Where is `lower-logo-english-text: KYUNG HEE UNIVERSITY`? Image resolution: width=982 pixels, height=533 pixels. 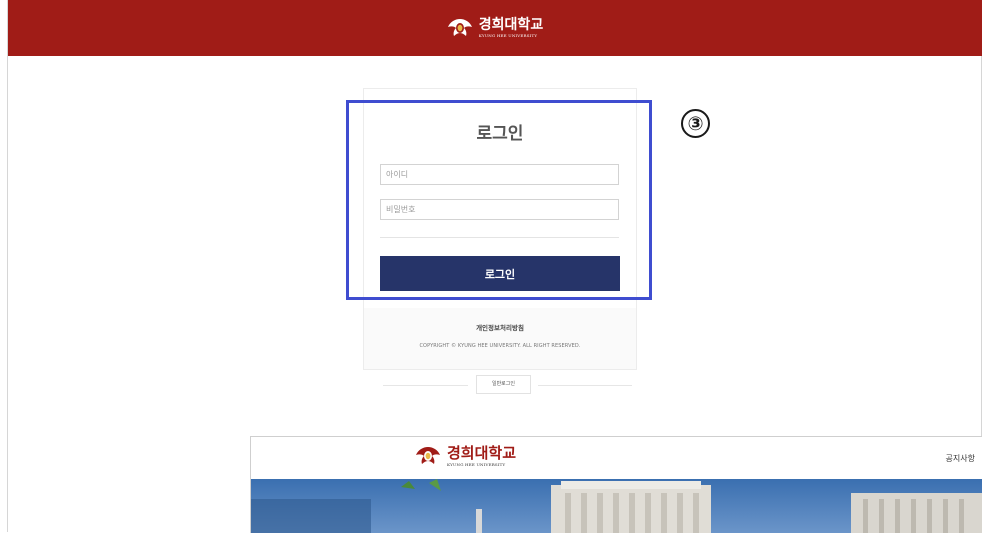
lower-logo-english-text: KYUNG HEE UNIVERSITY is located at coordinates (476, 464).